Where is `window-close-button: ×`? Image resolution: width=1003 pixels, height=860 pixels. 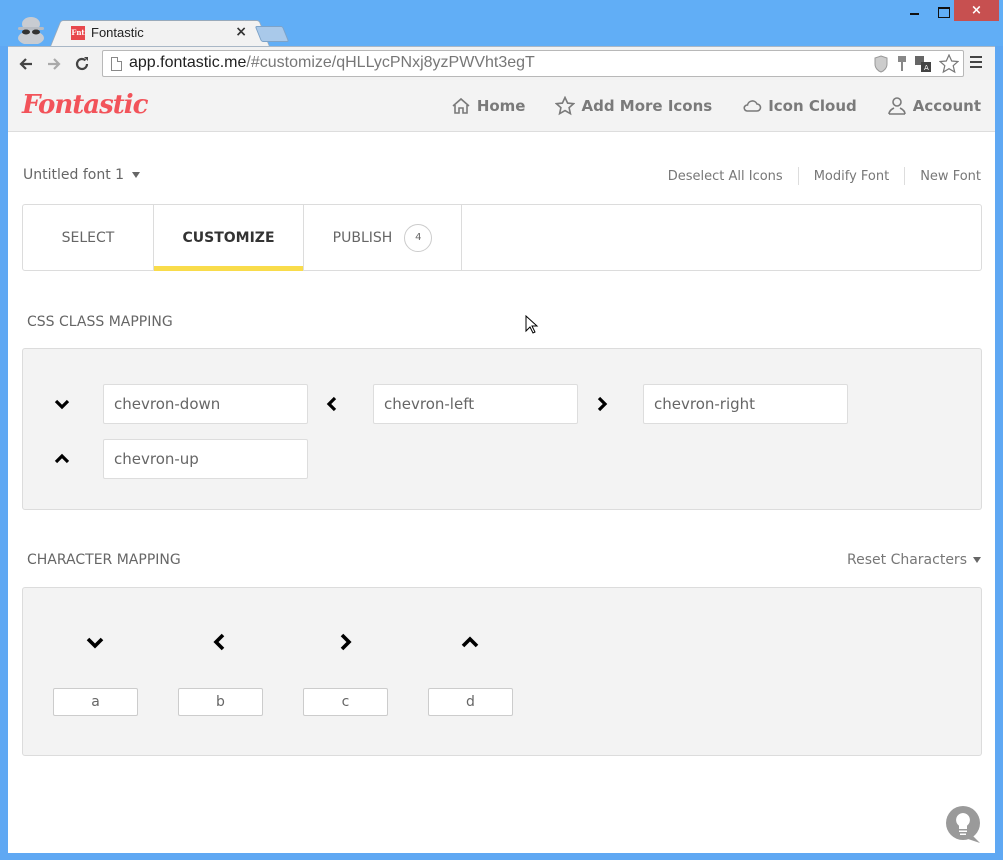
window-close-button: × is located at coordinates (976, 10).